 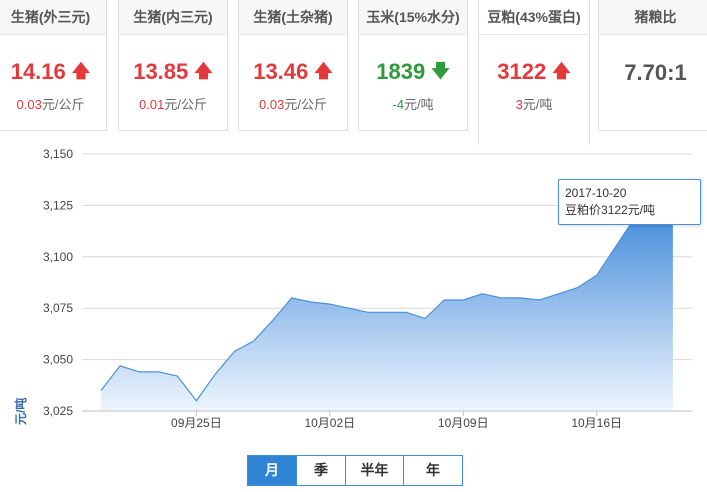 I want to click on price-card-pig-internal: 生猪(内三元) 13.85 🡅 0.01元/公斤, so click(x=173, y=65).